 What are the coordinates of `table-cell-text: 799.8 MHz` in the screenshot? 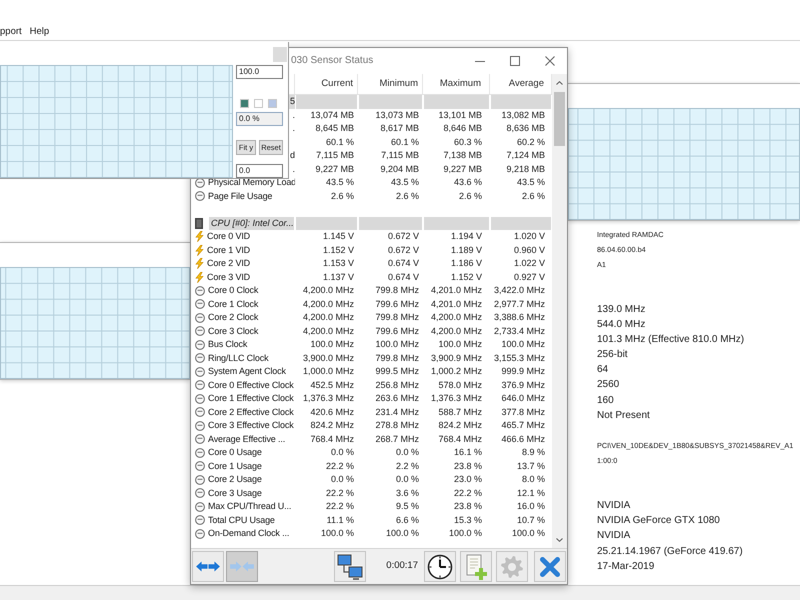 It's located at (397, 317).